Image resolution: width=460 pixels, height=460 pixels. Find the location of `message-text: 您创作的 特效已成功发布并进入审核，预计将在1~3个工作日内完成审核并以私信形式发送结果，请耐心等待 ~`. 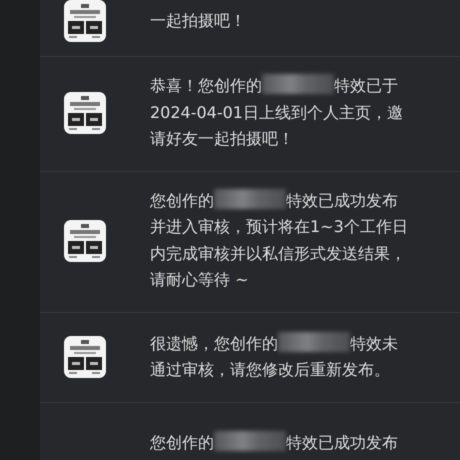

message-text: 您创作的 特效已成功发布并进入审核，预计将在1~3个工作日内完成审核并以私信形式发送结果，请耐心等待 ~ is located at coordinates (279, 239).